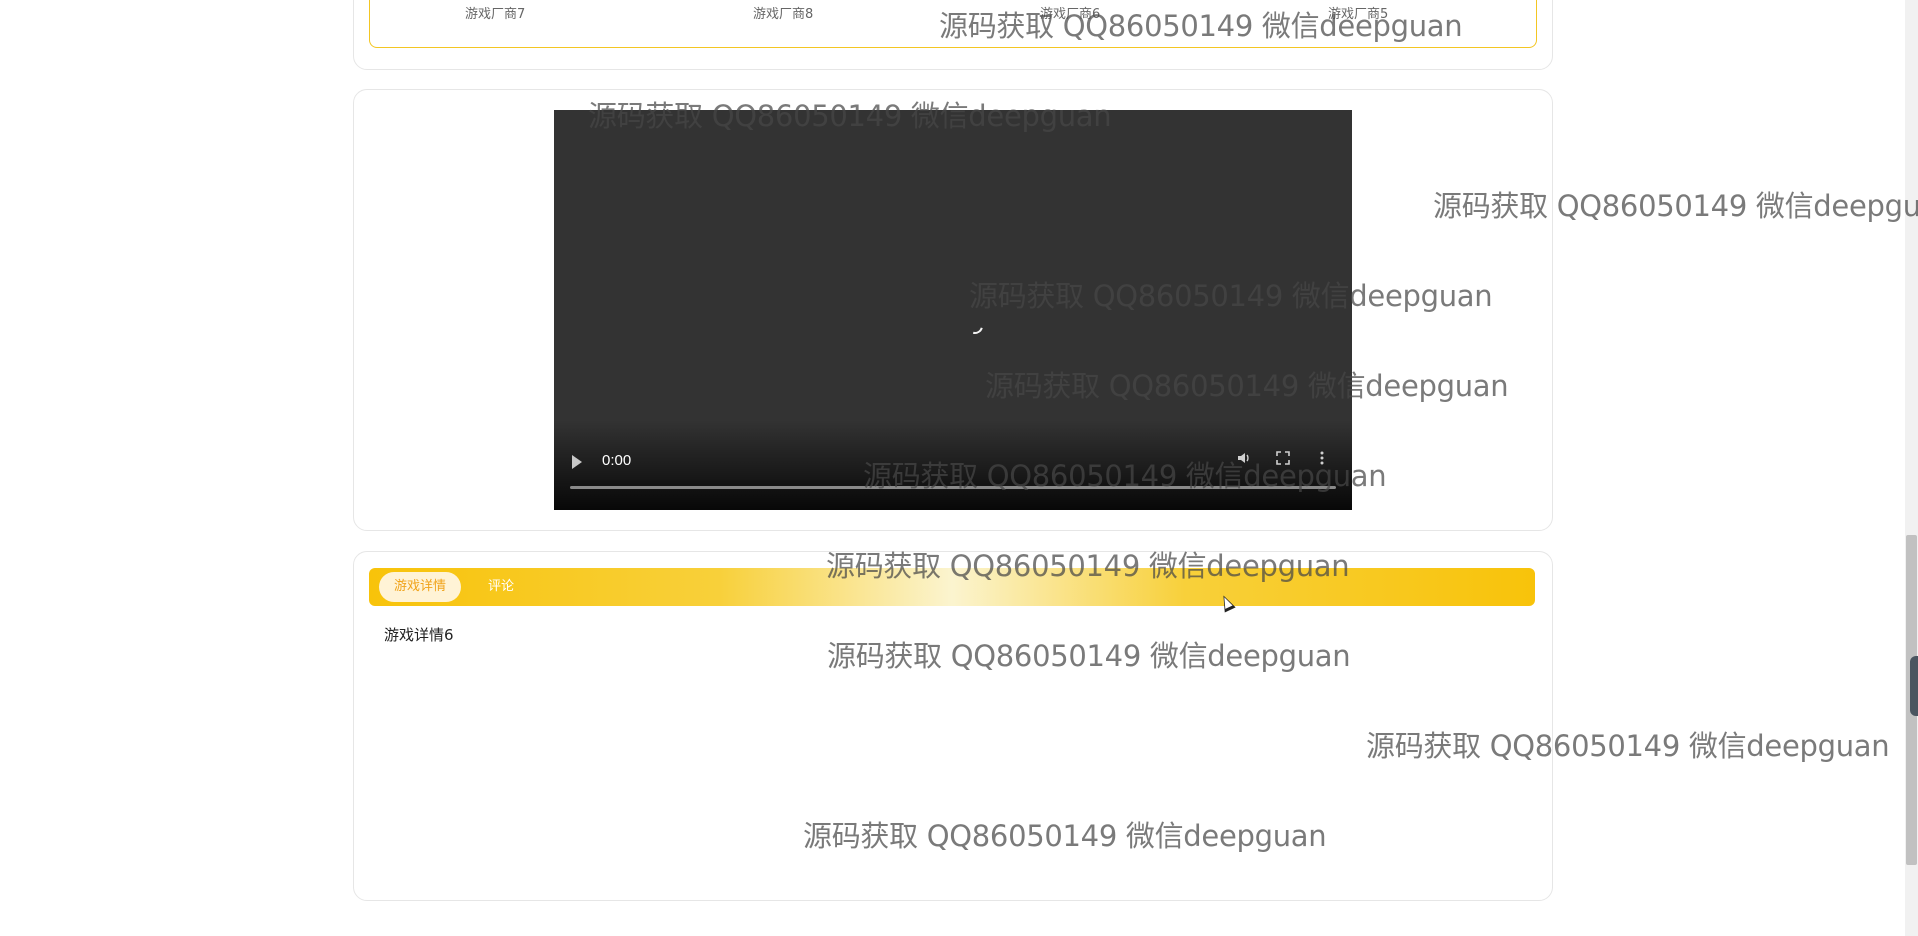 The image size is (1918, 936). Describe the element at coordinates (1283, 460) in the screenshot. I see `fullscreen-icon` at that location.